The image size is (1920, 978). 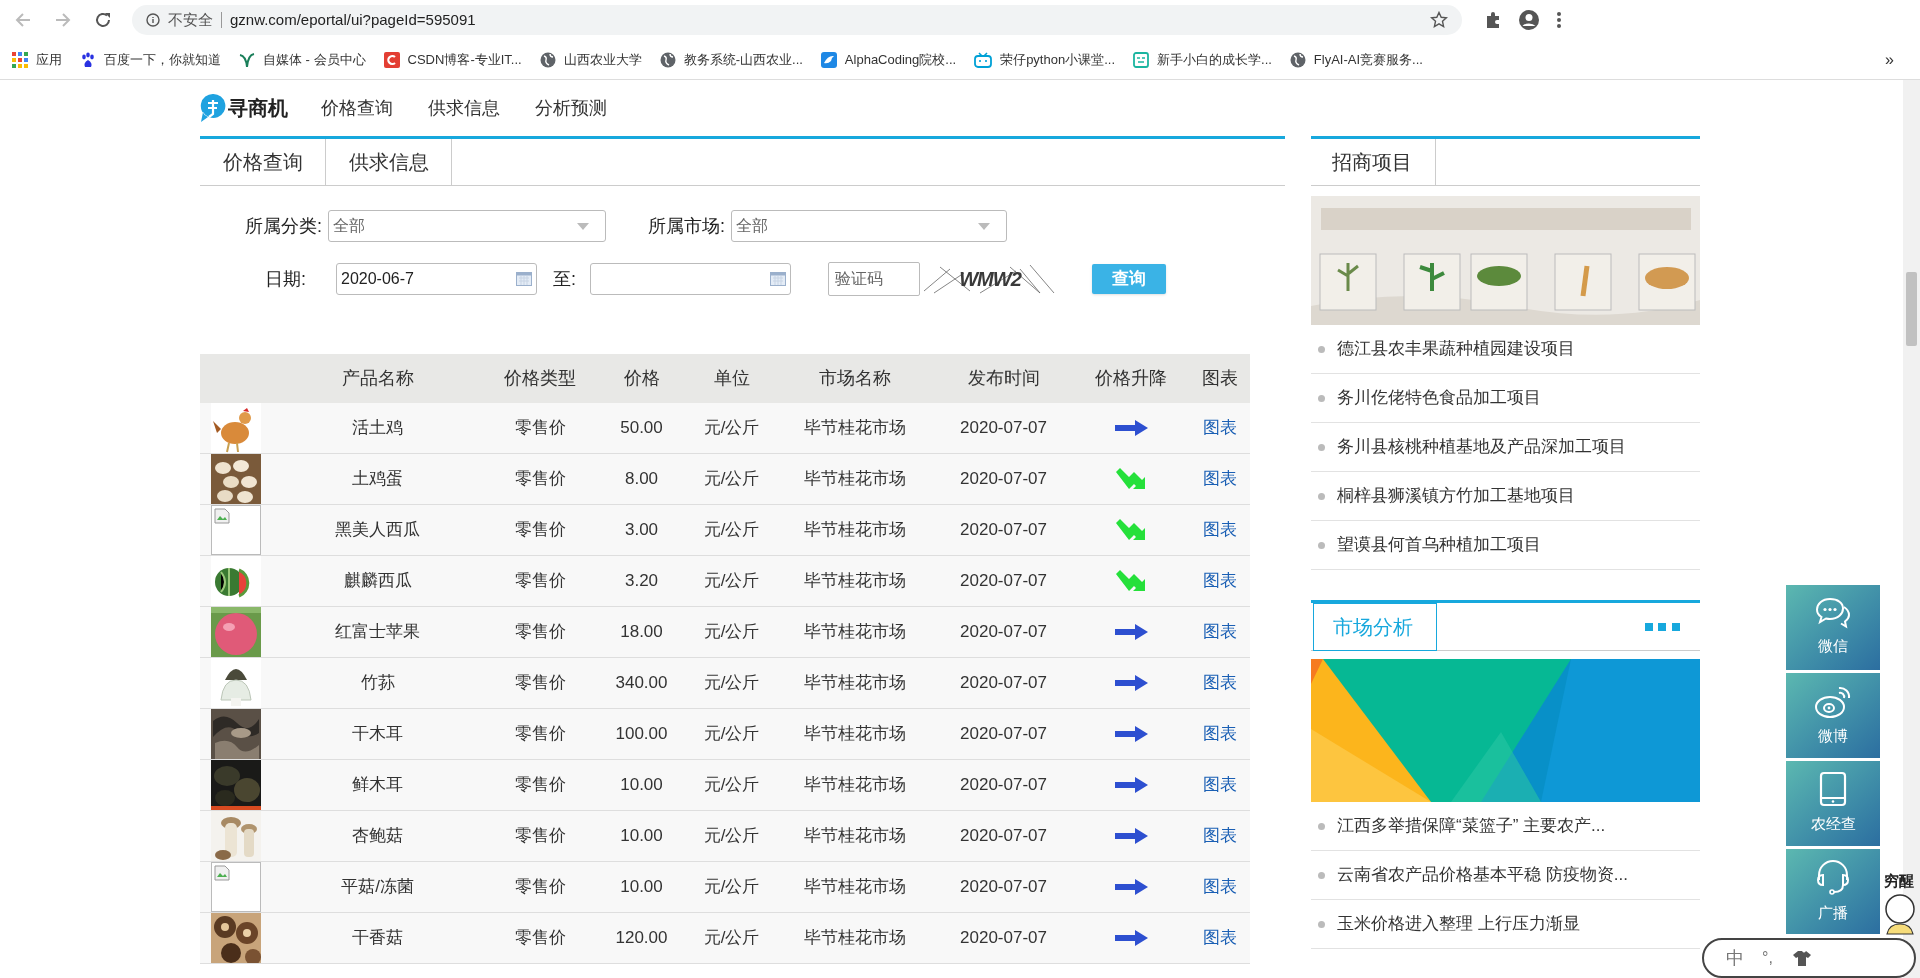 I want to click on input-mode-label: 中, so click(x=1735, y=958).